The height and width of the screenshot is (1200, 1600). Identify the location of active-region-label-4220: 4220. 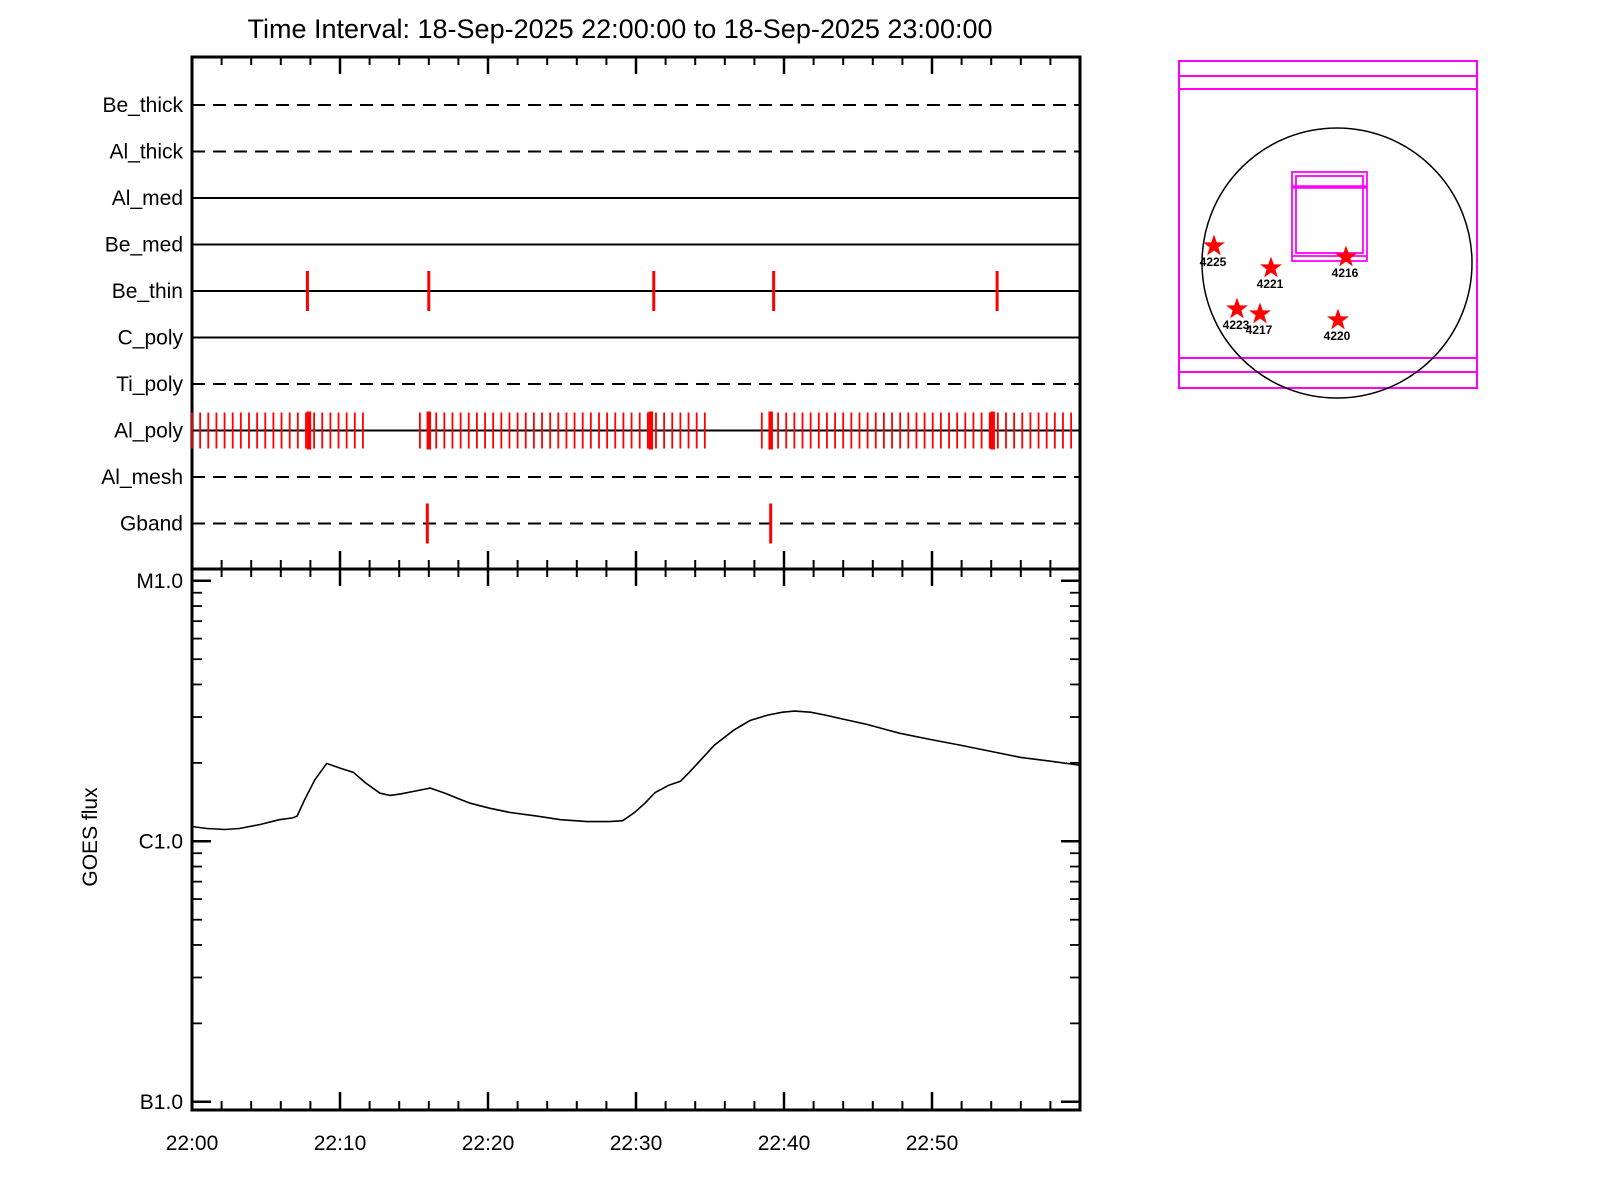
(1337, 336).